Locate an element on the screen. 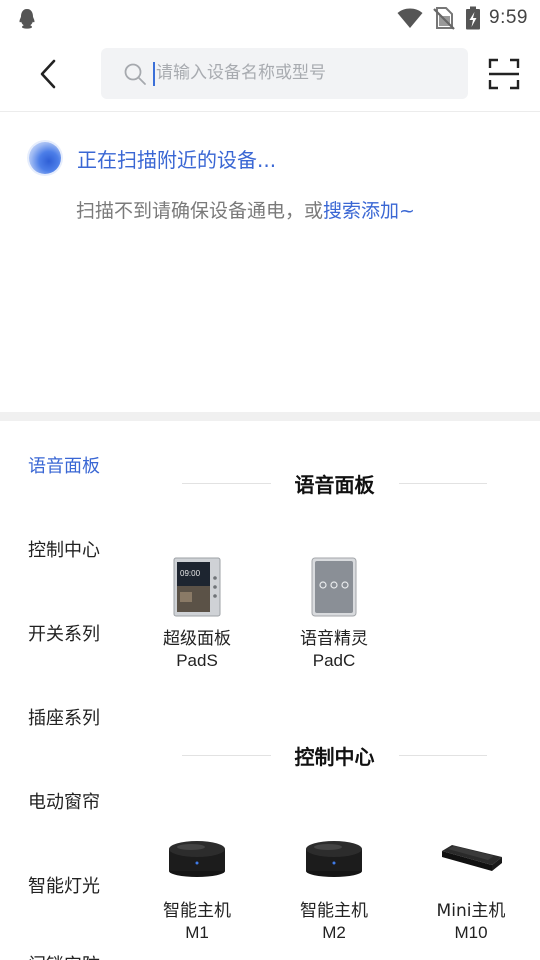 This screenshot has width=540, height=960. product-model: PadC is located at coordinates (334, 660).